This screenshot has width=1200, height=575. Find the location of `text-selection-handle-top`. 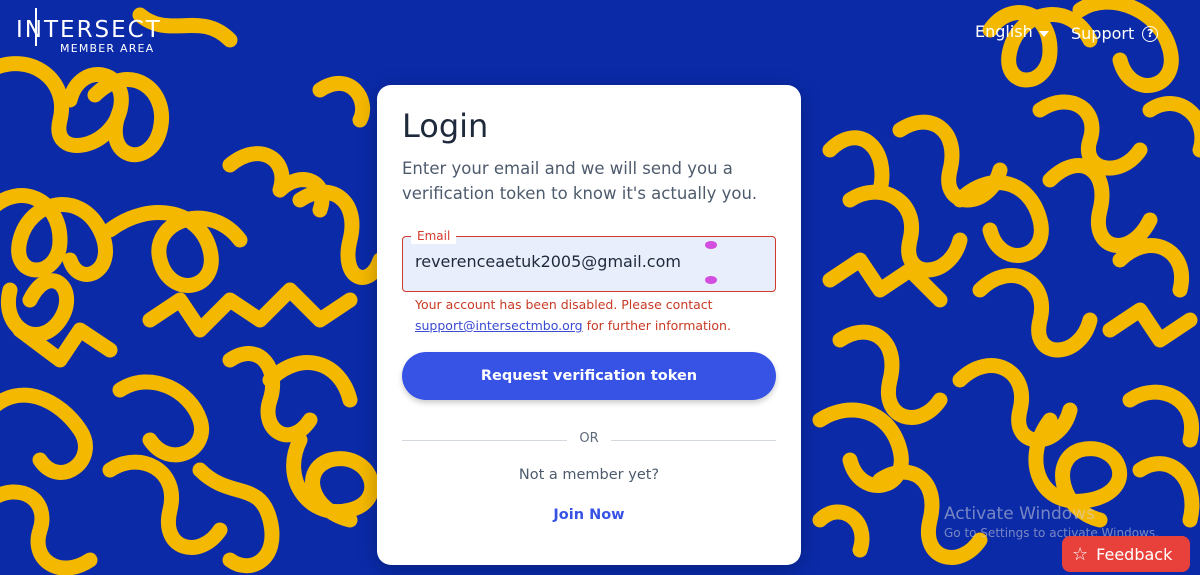

text-selection-handle-top is located at coordinates (711, 245).